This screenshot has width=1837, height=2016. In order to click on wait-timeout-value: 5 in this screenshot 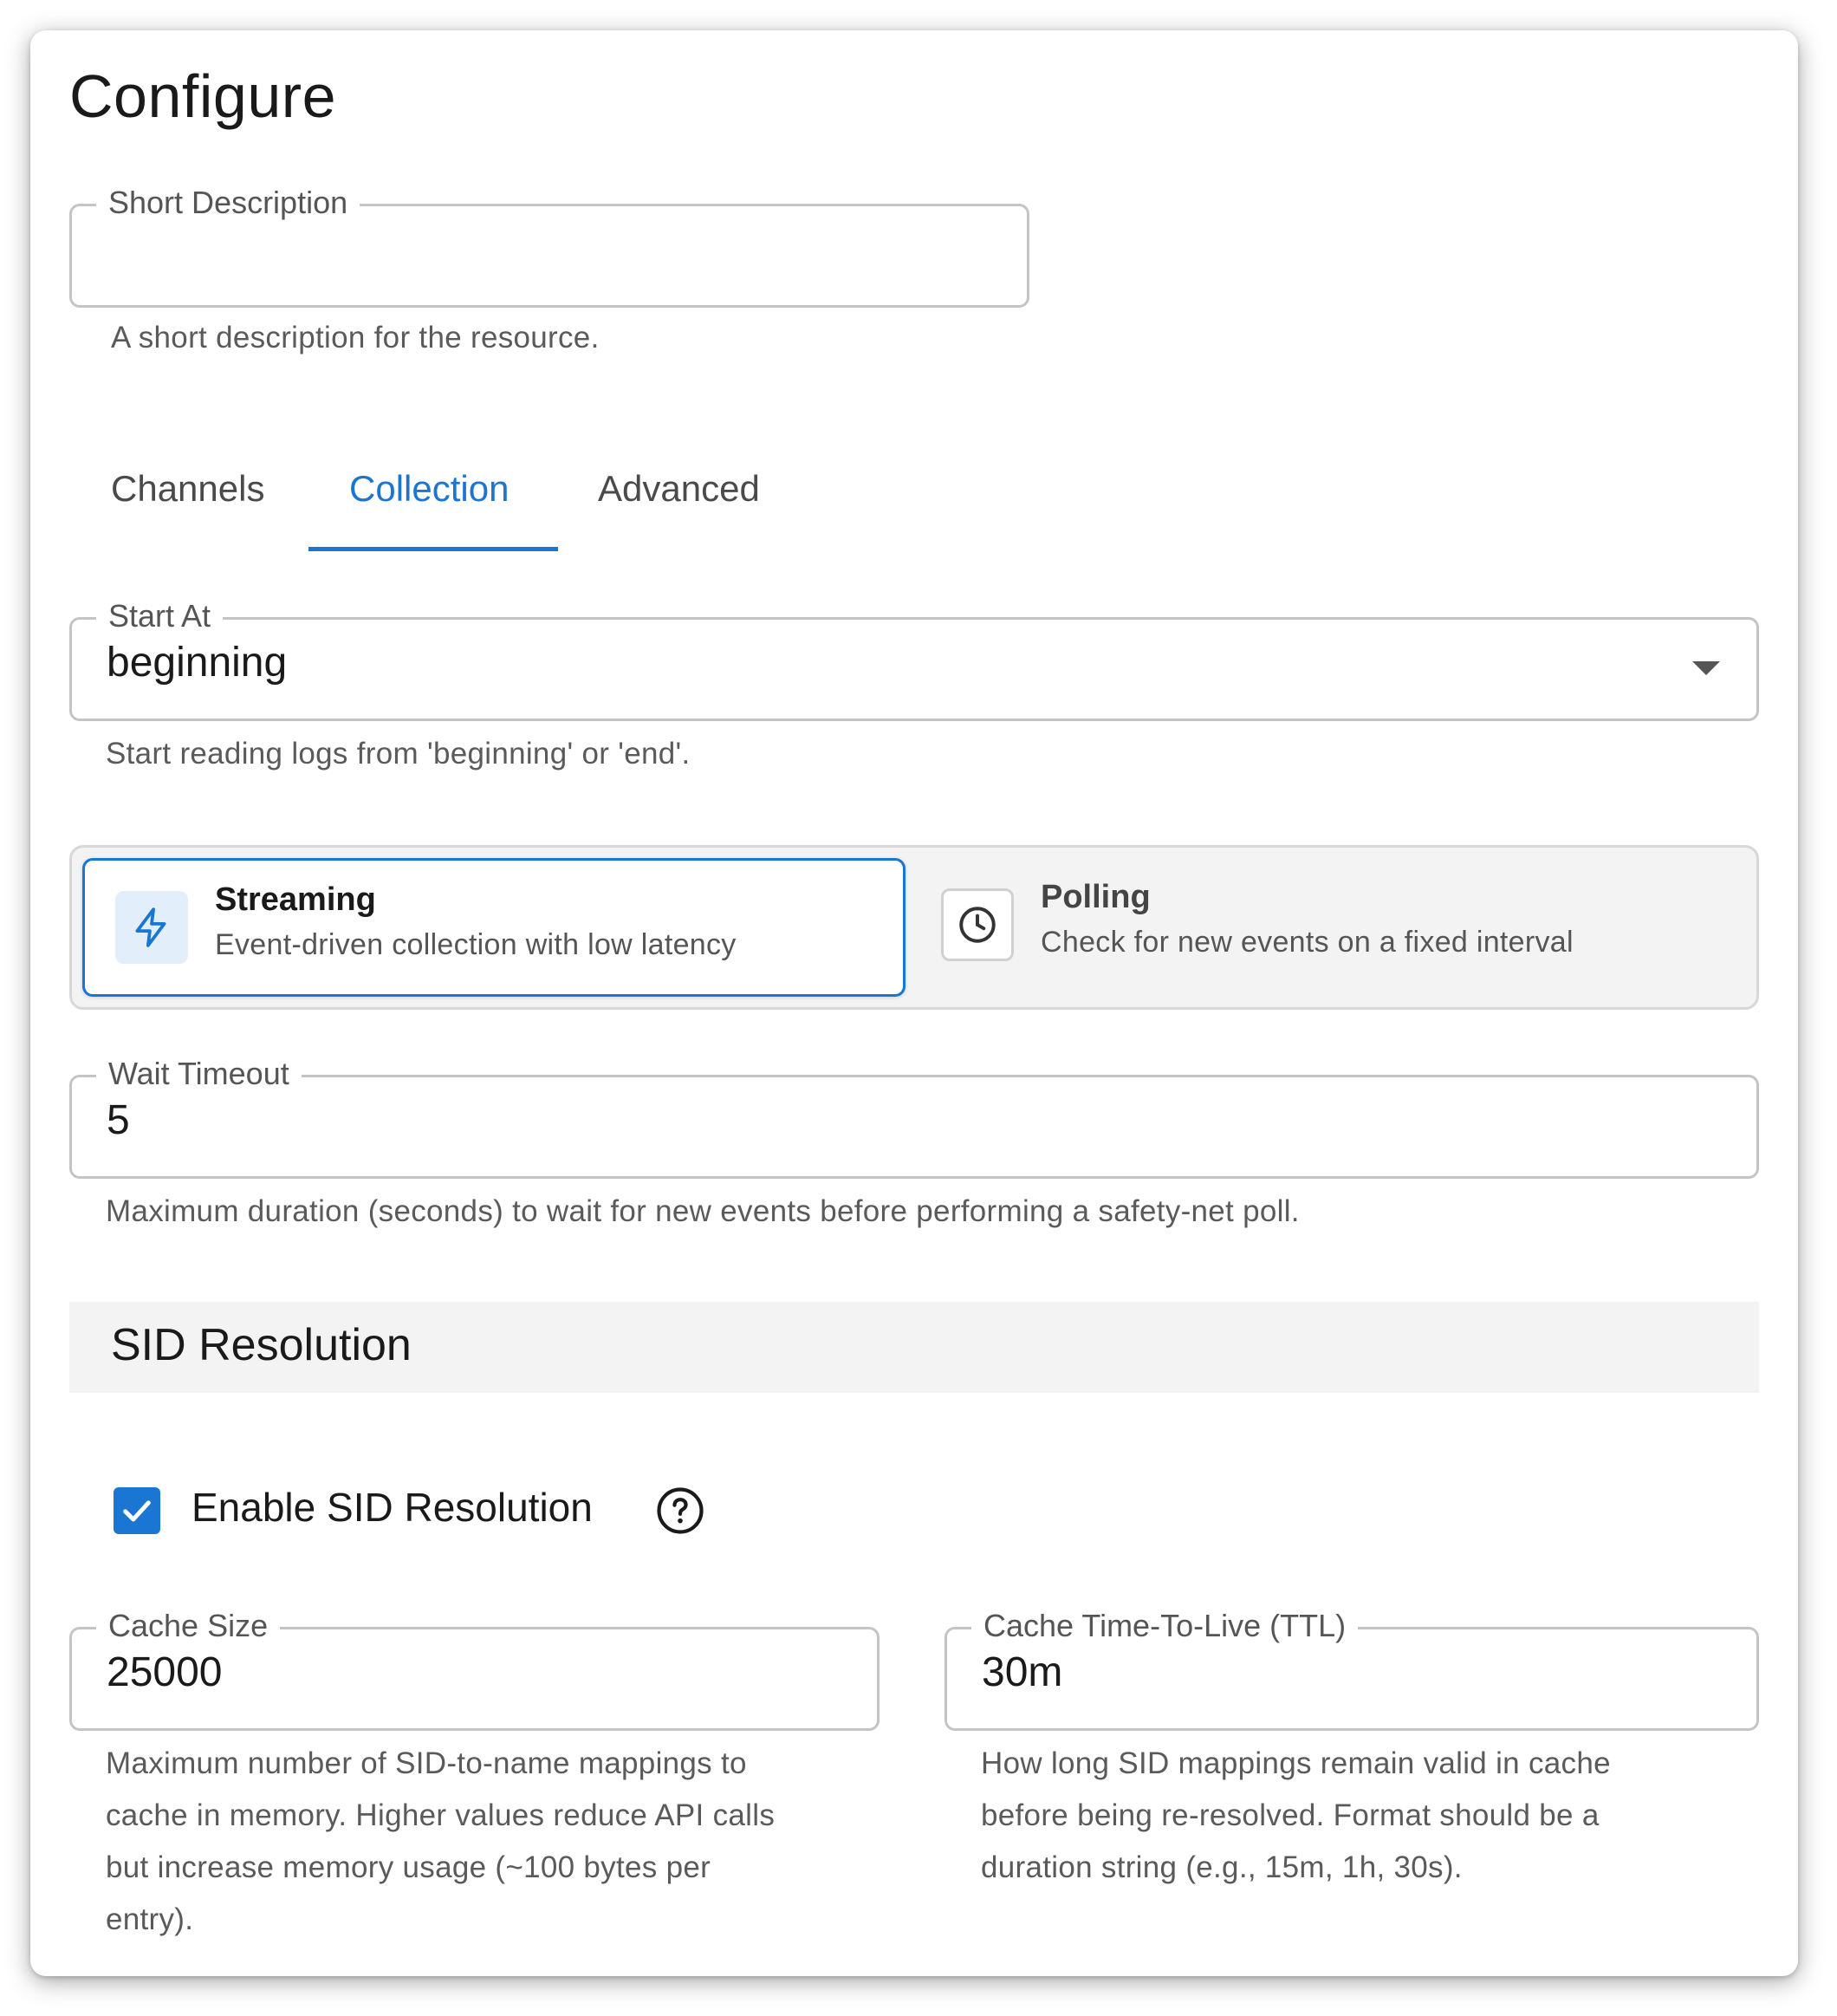, I will do `click(118, 1120)`.